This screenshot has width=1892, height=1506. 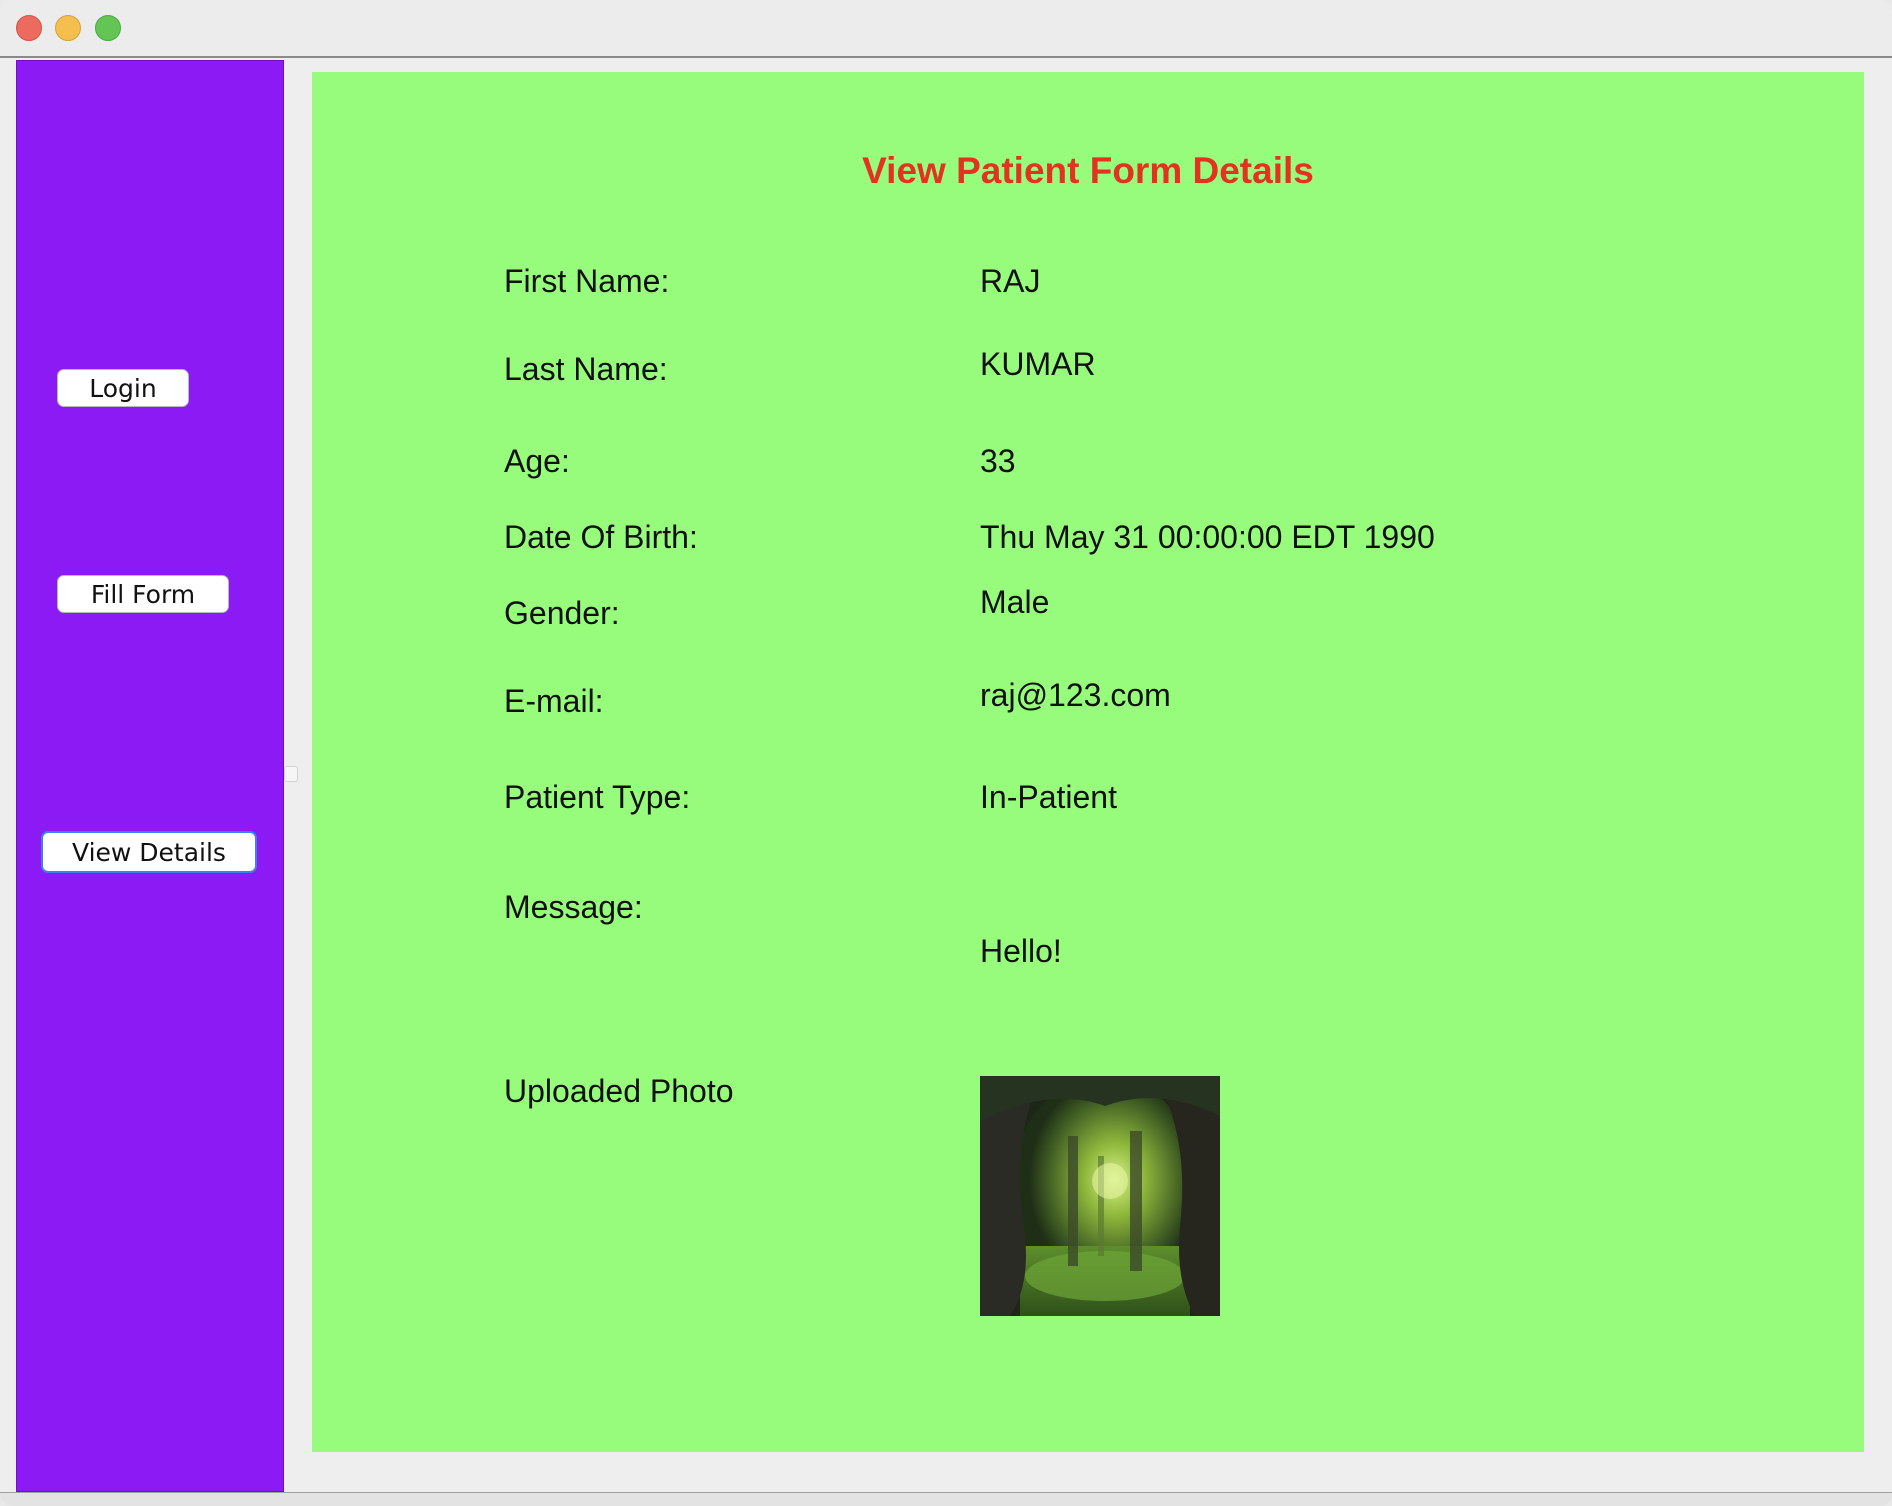 What do you see at coordinates (946, 1499) in the screenshot?
I see `window-bottom-edge` at bounding box center [946, 1499].